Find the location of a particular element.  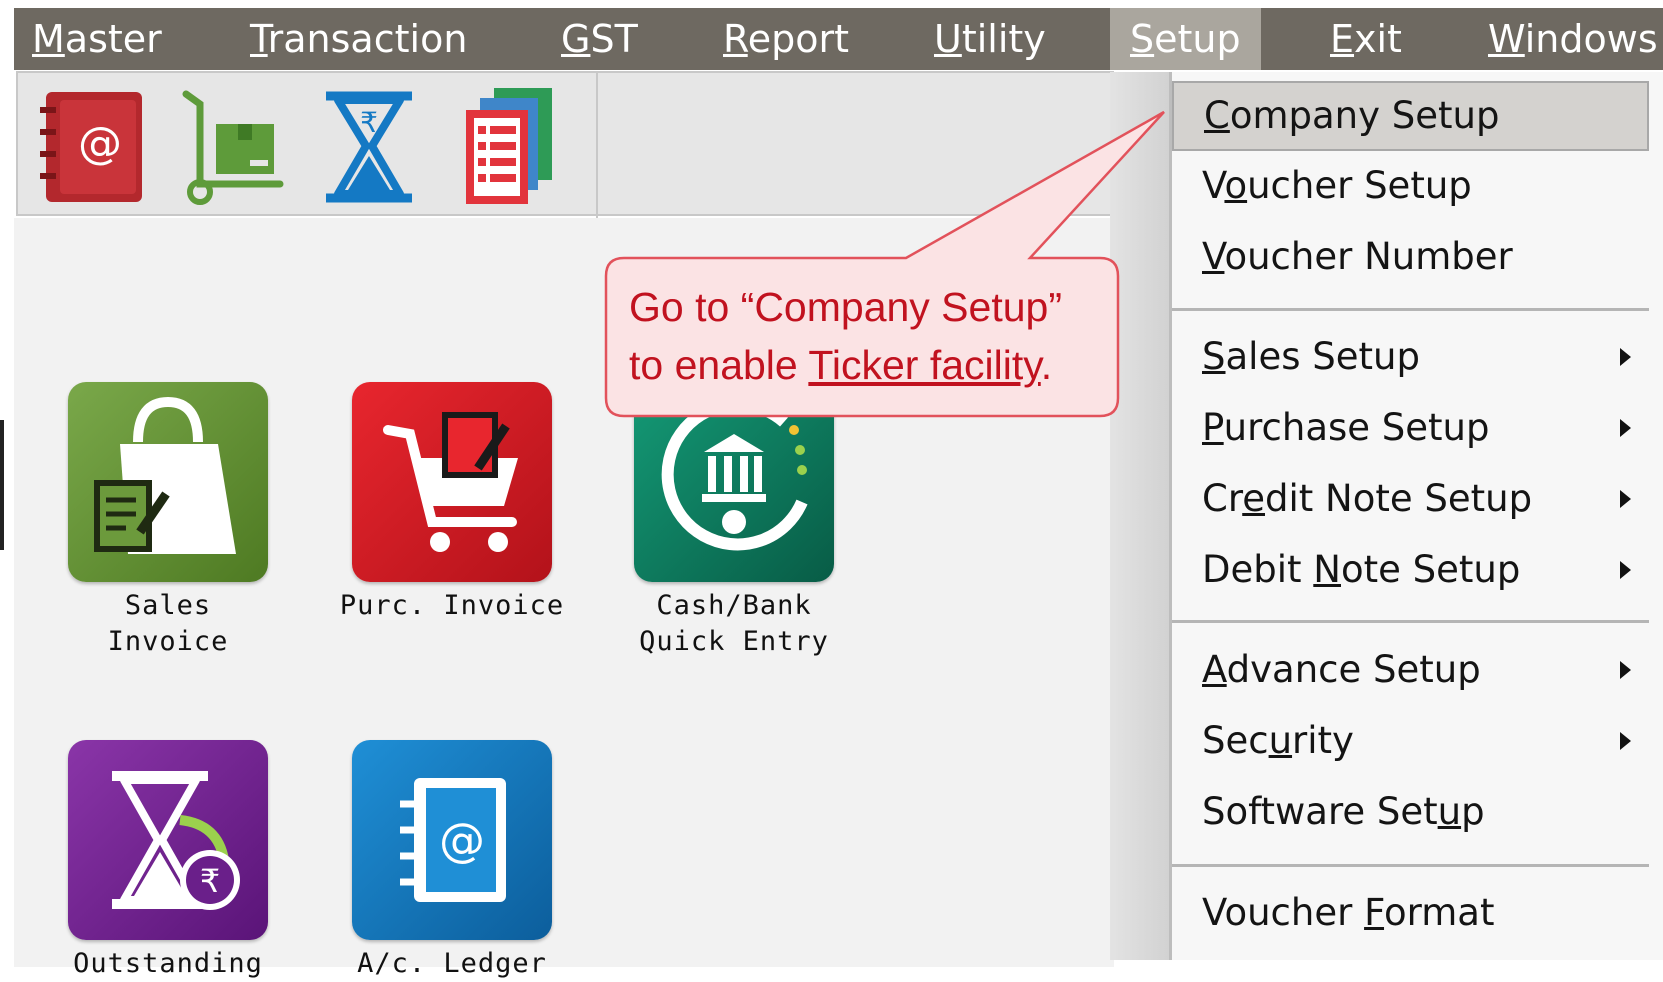

callout-bubble is located at coordinates (884, 264).